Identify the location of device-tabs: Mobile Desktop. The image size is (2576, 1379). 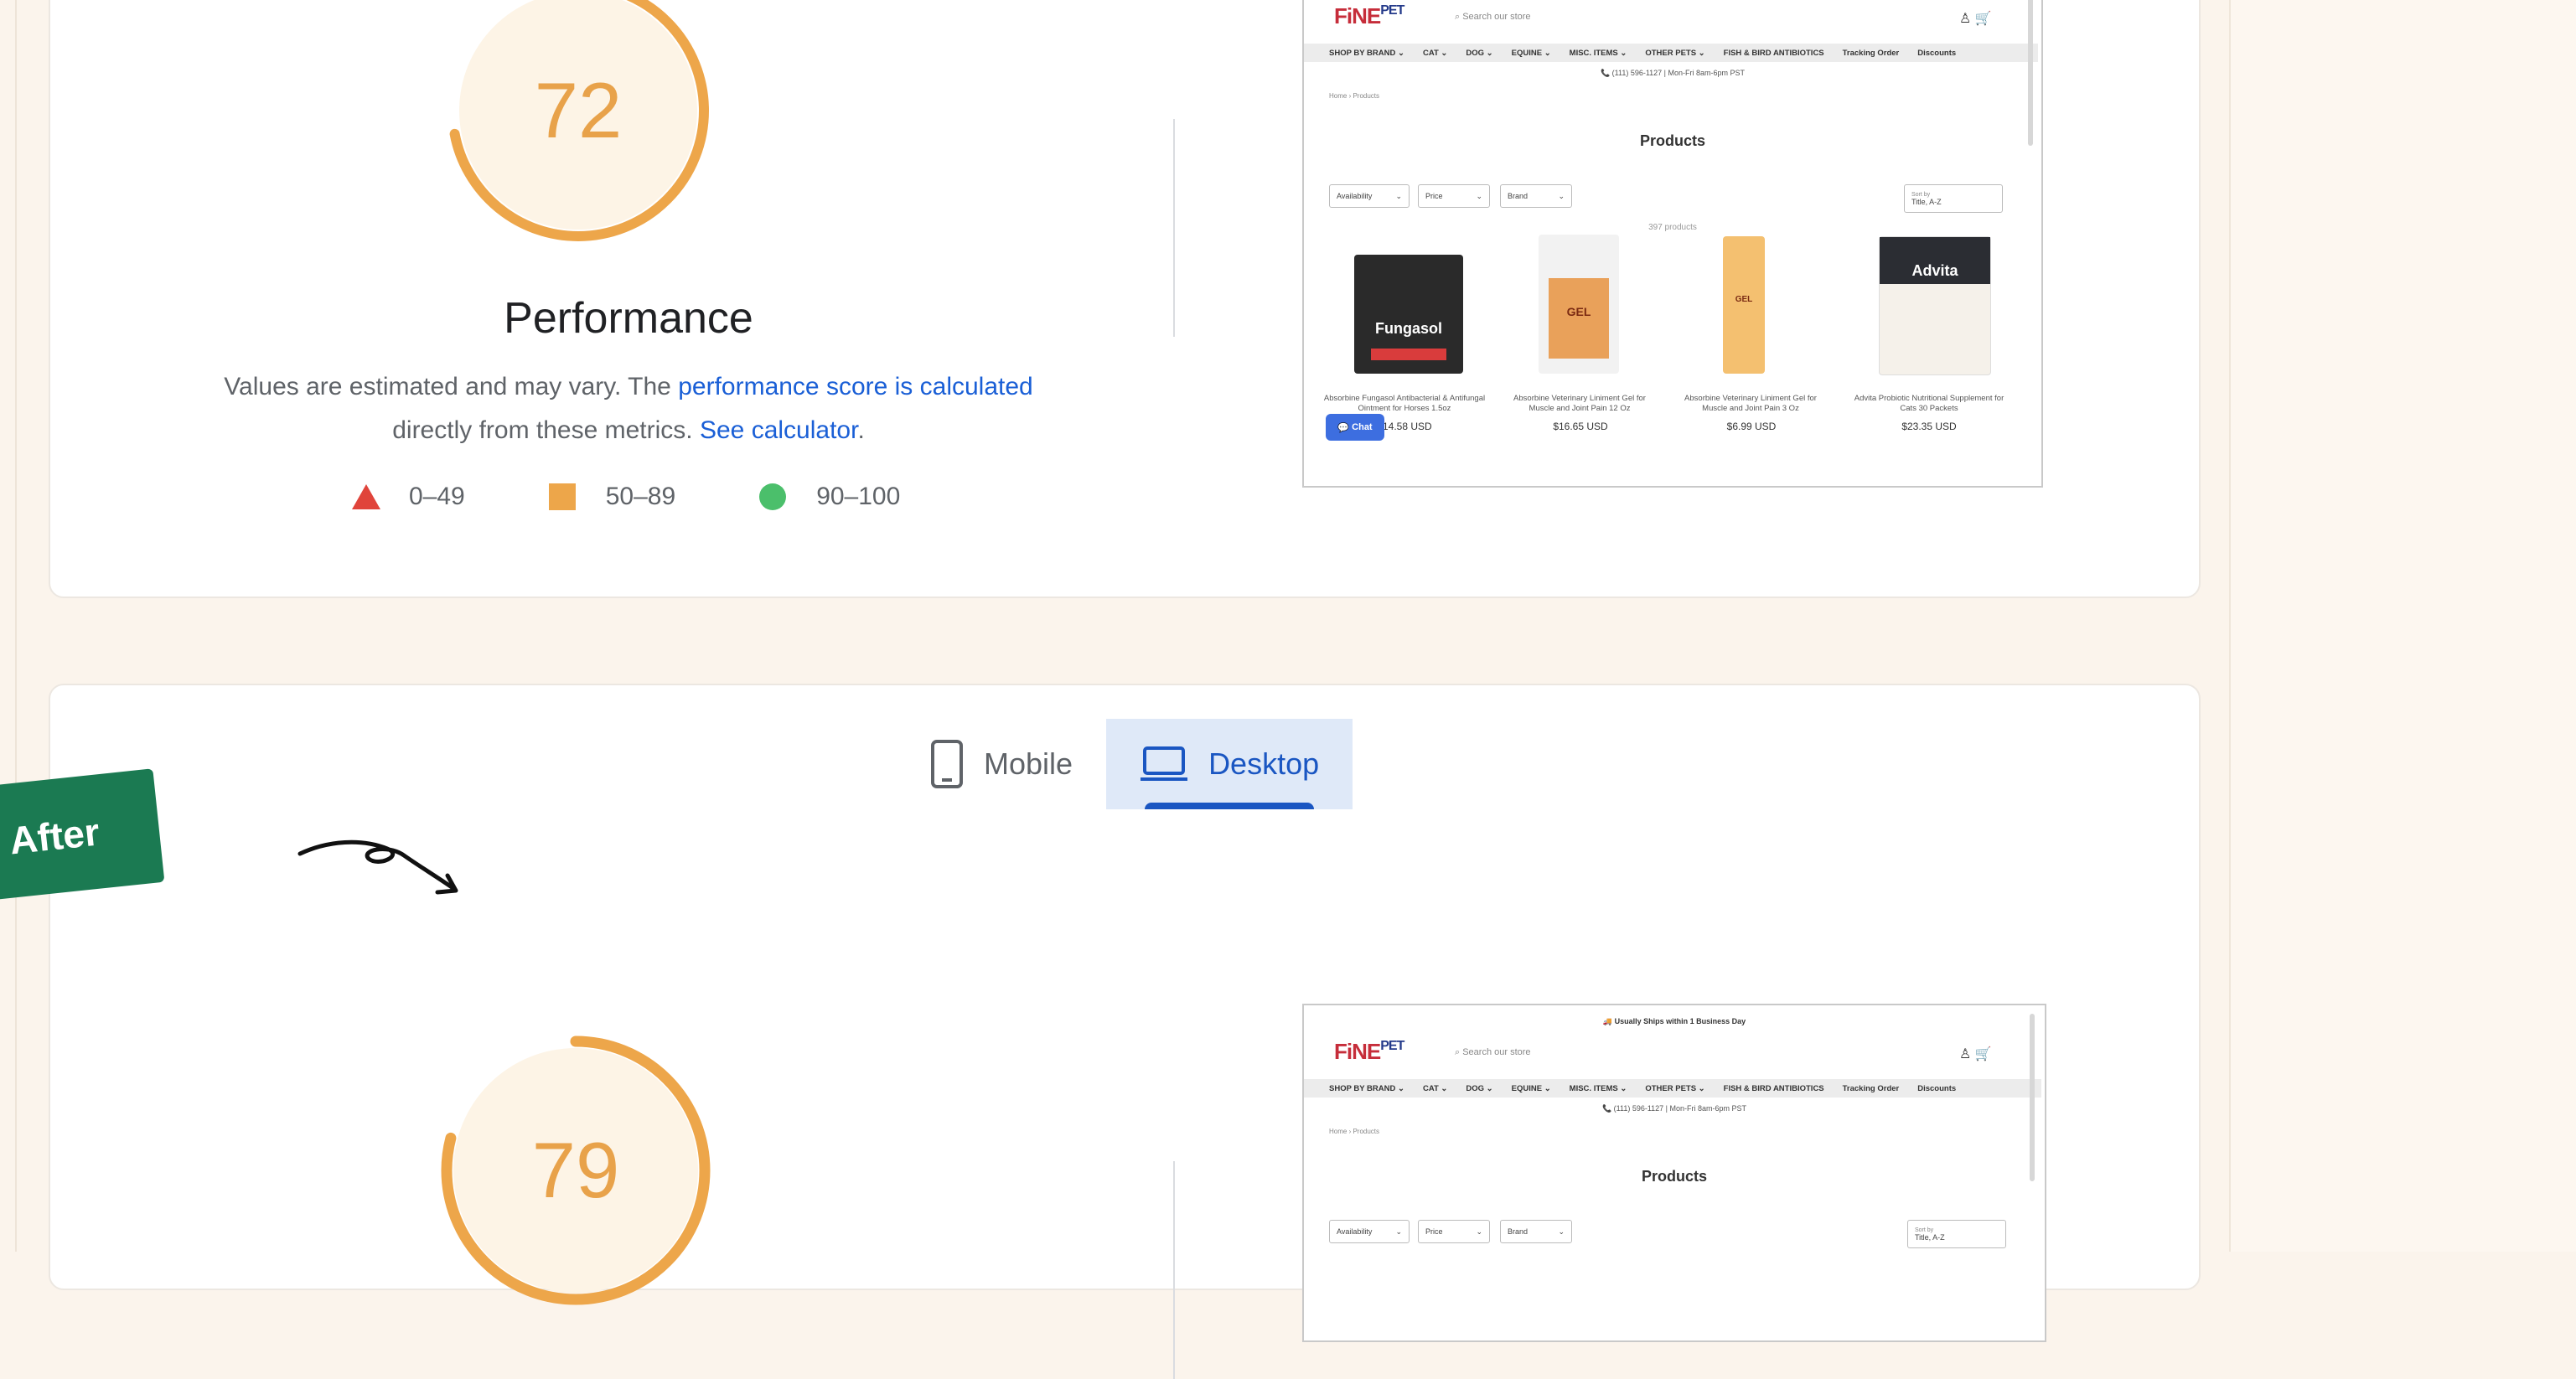
(1125, 764).